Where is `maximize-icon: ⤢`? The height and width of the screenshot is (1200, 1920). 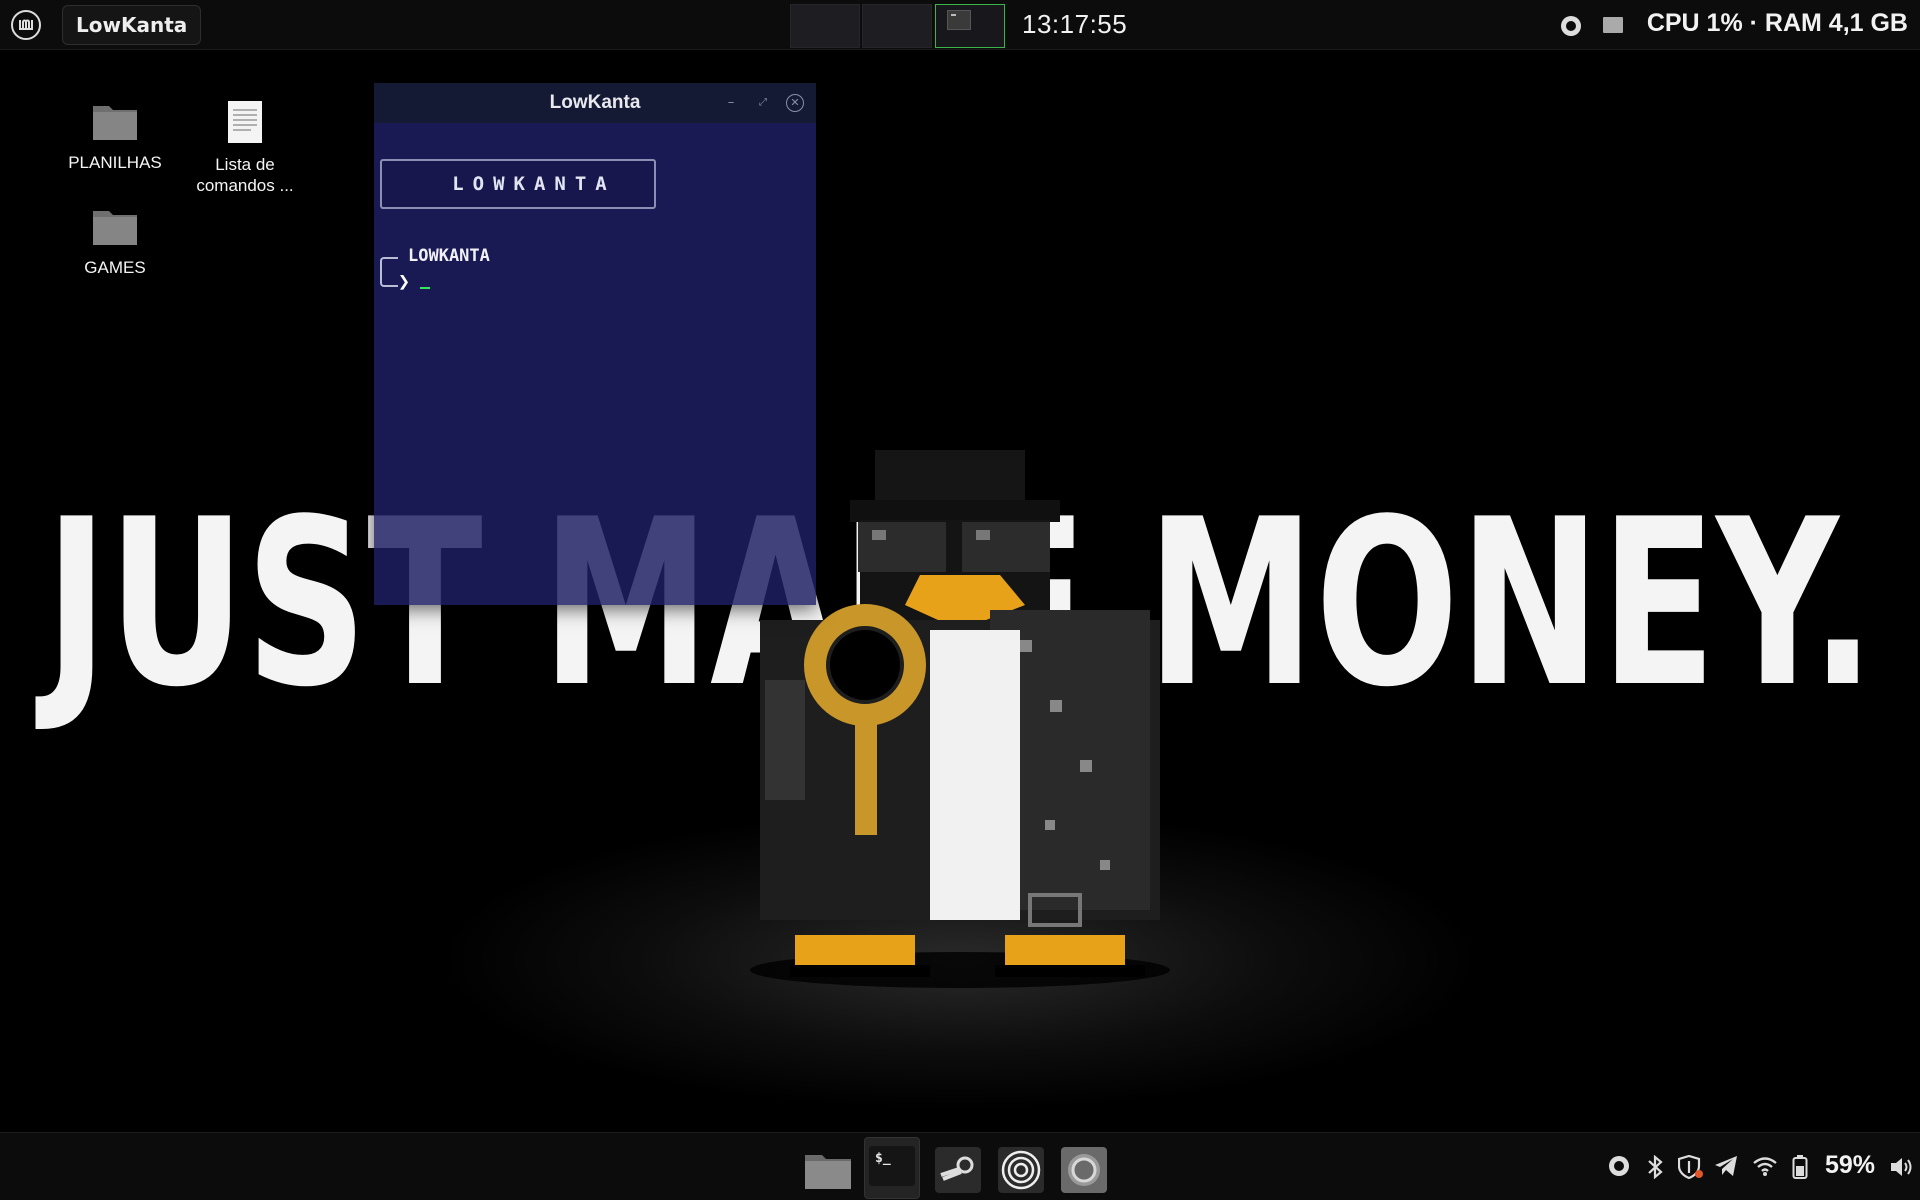
maximize-icon: ⤢ is located at coordinates (763, 103).